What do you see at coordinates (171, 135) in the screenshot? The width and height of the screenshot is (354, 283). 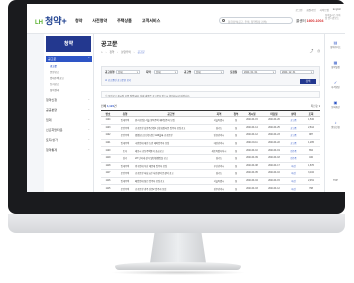 I see `row-title: [정정공고] 인천 검단 A23블록 공공분양` at bounding box center [171, 135].